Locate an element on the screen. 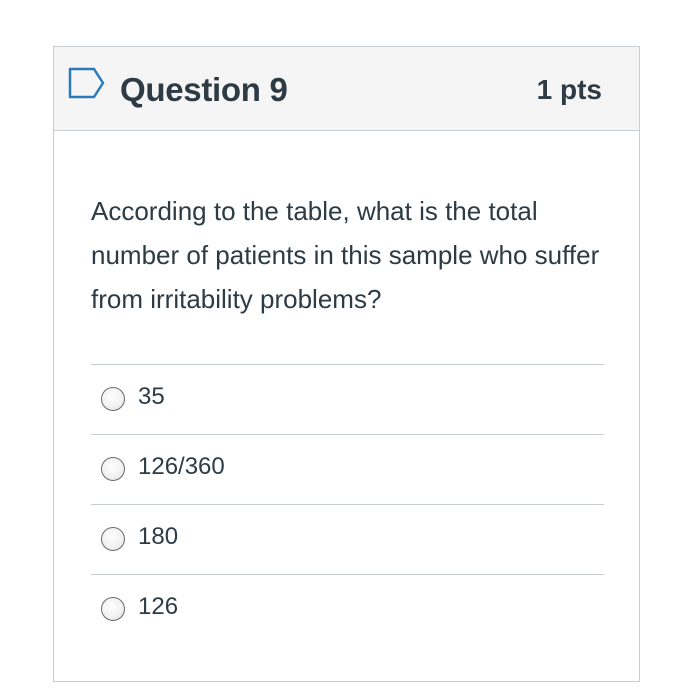  answer-label: 35 is located at coordinates (151, 396).